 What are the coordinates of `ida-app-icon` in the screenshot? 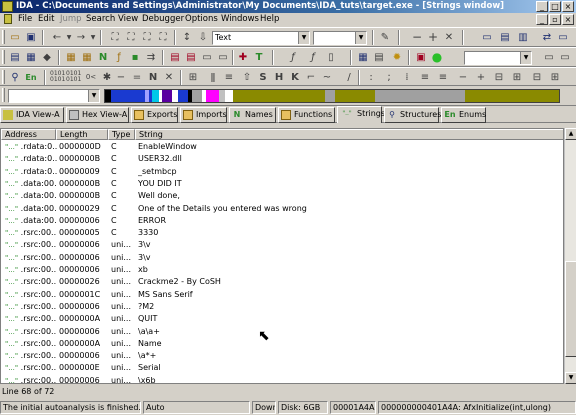 It's located at (7, 6).